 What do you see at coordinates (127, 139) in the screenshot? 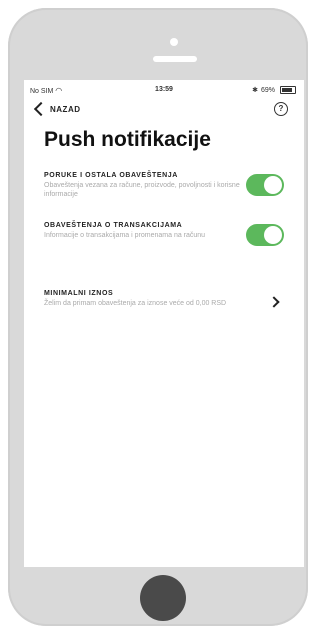
I see `page-title: Push notifikacije` at bounding box center [127, 139].